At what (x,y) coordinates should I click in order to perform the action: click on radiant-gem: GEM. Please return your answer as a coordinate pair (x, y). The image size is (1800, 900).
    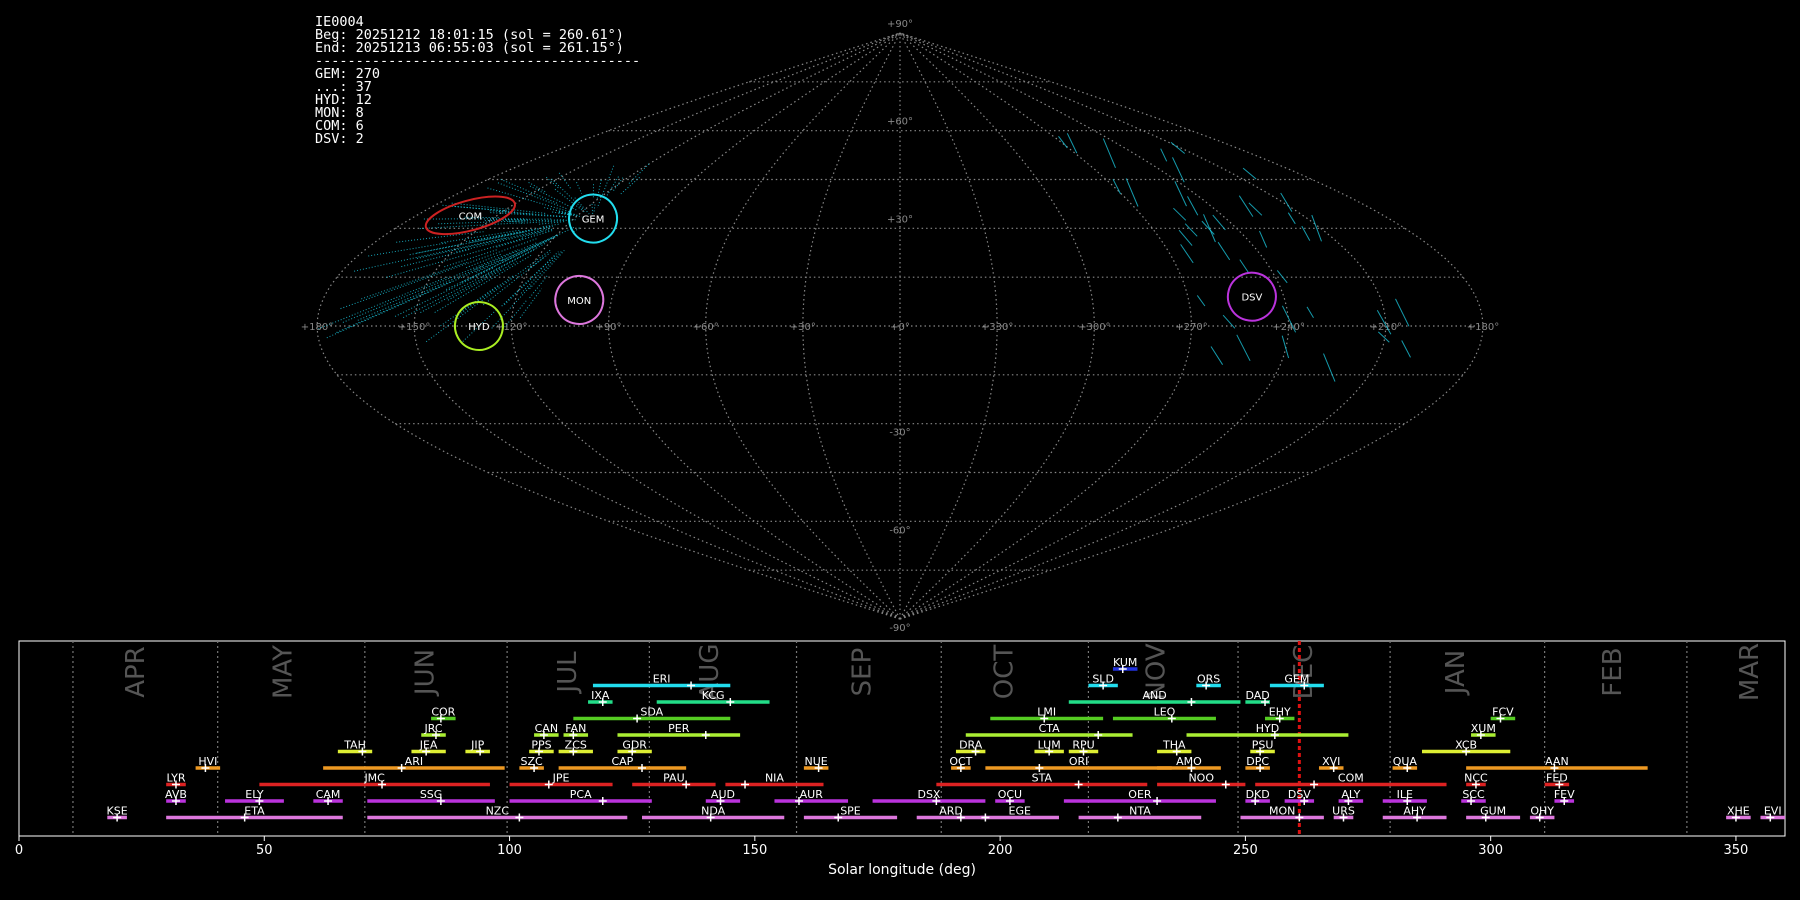
    Looking at the image, I should click on (593, 218).